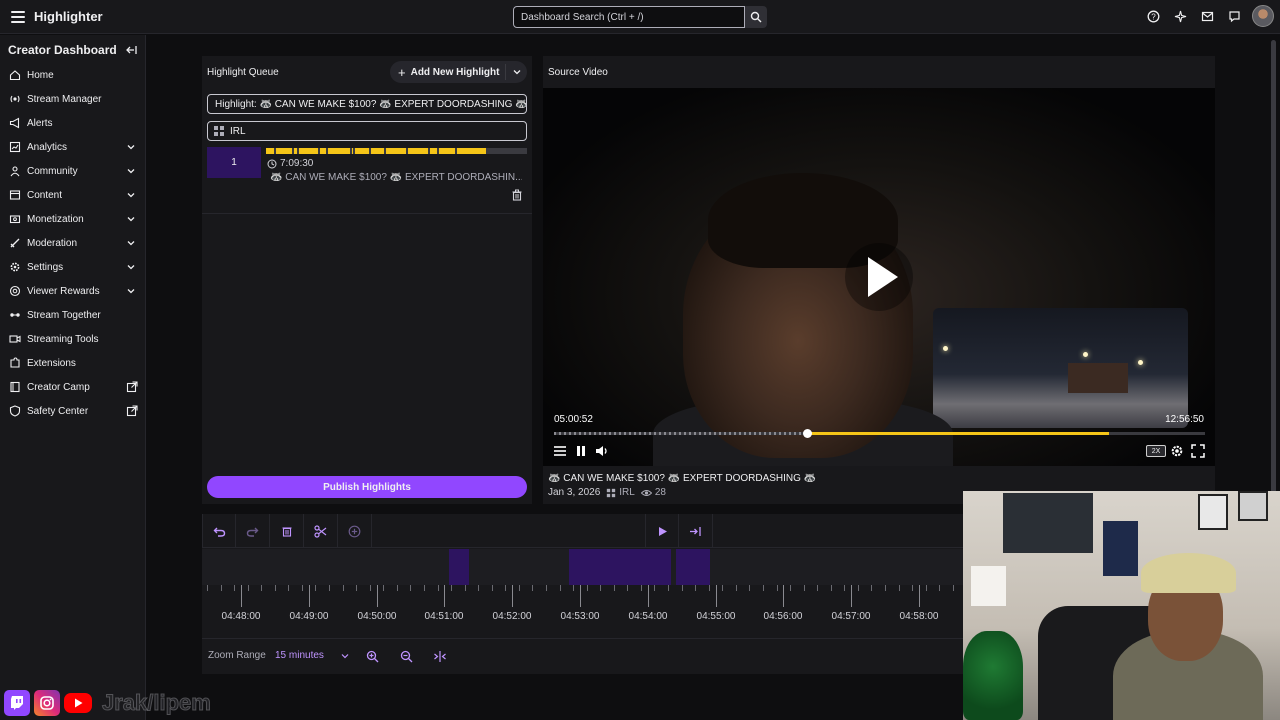  I want to click on playback-speed-badge: 2X, so click(1156, 451).